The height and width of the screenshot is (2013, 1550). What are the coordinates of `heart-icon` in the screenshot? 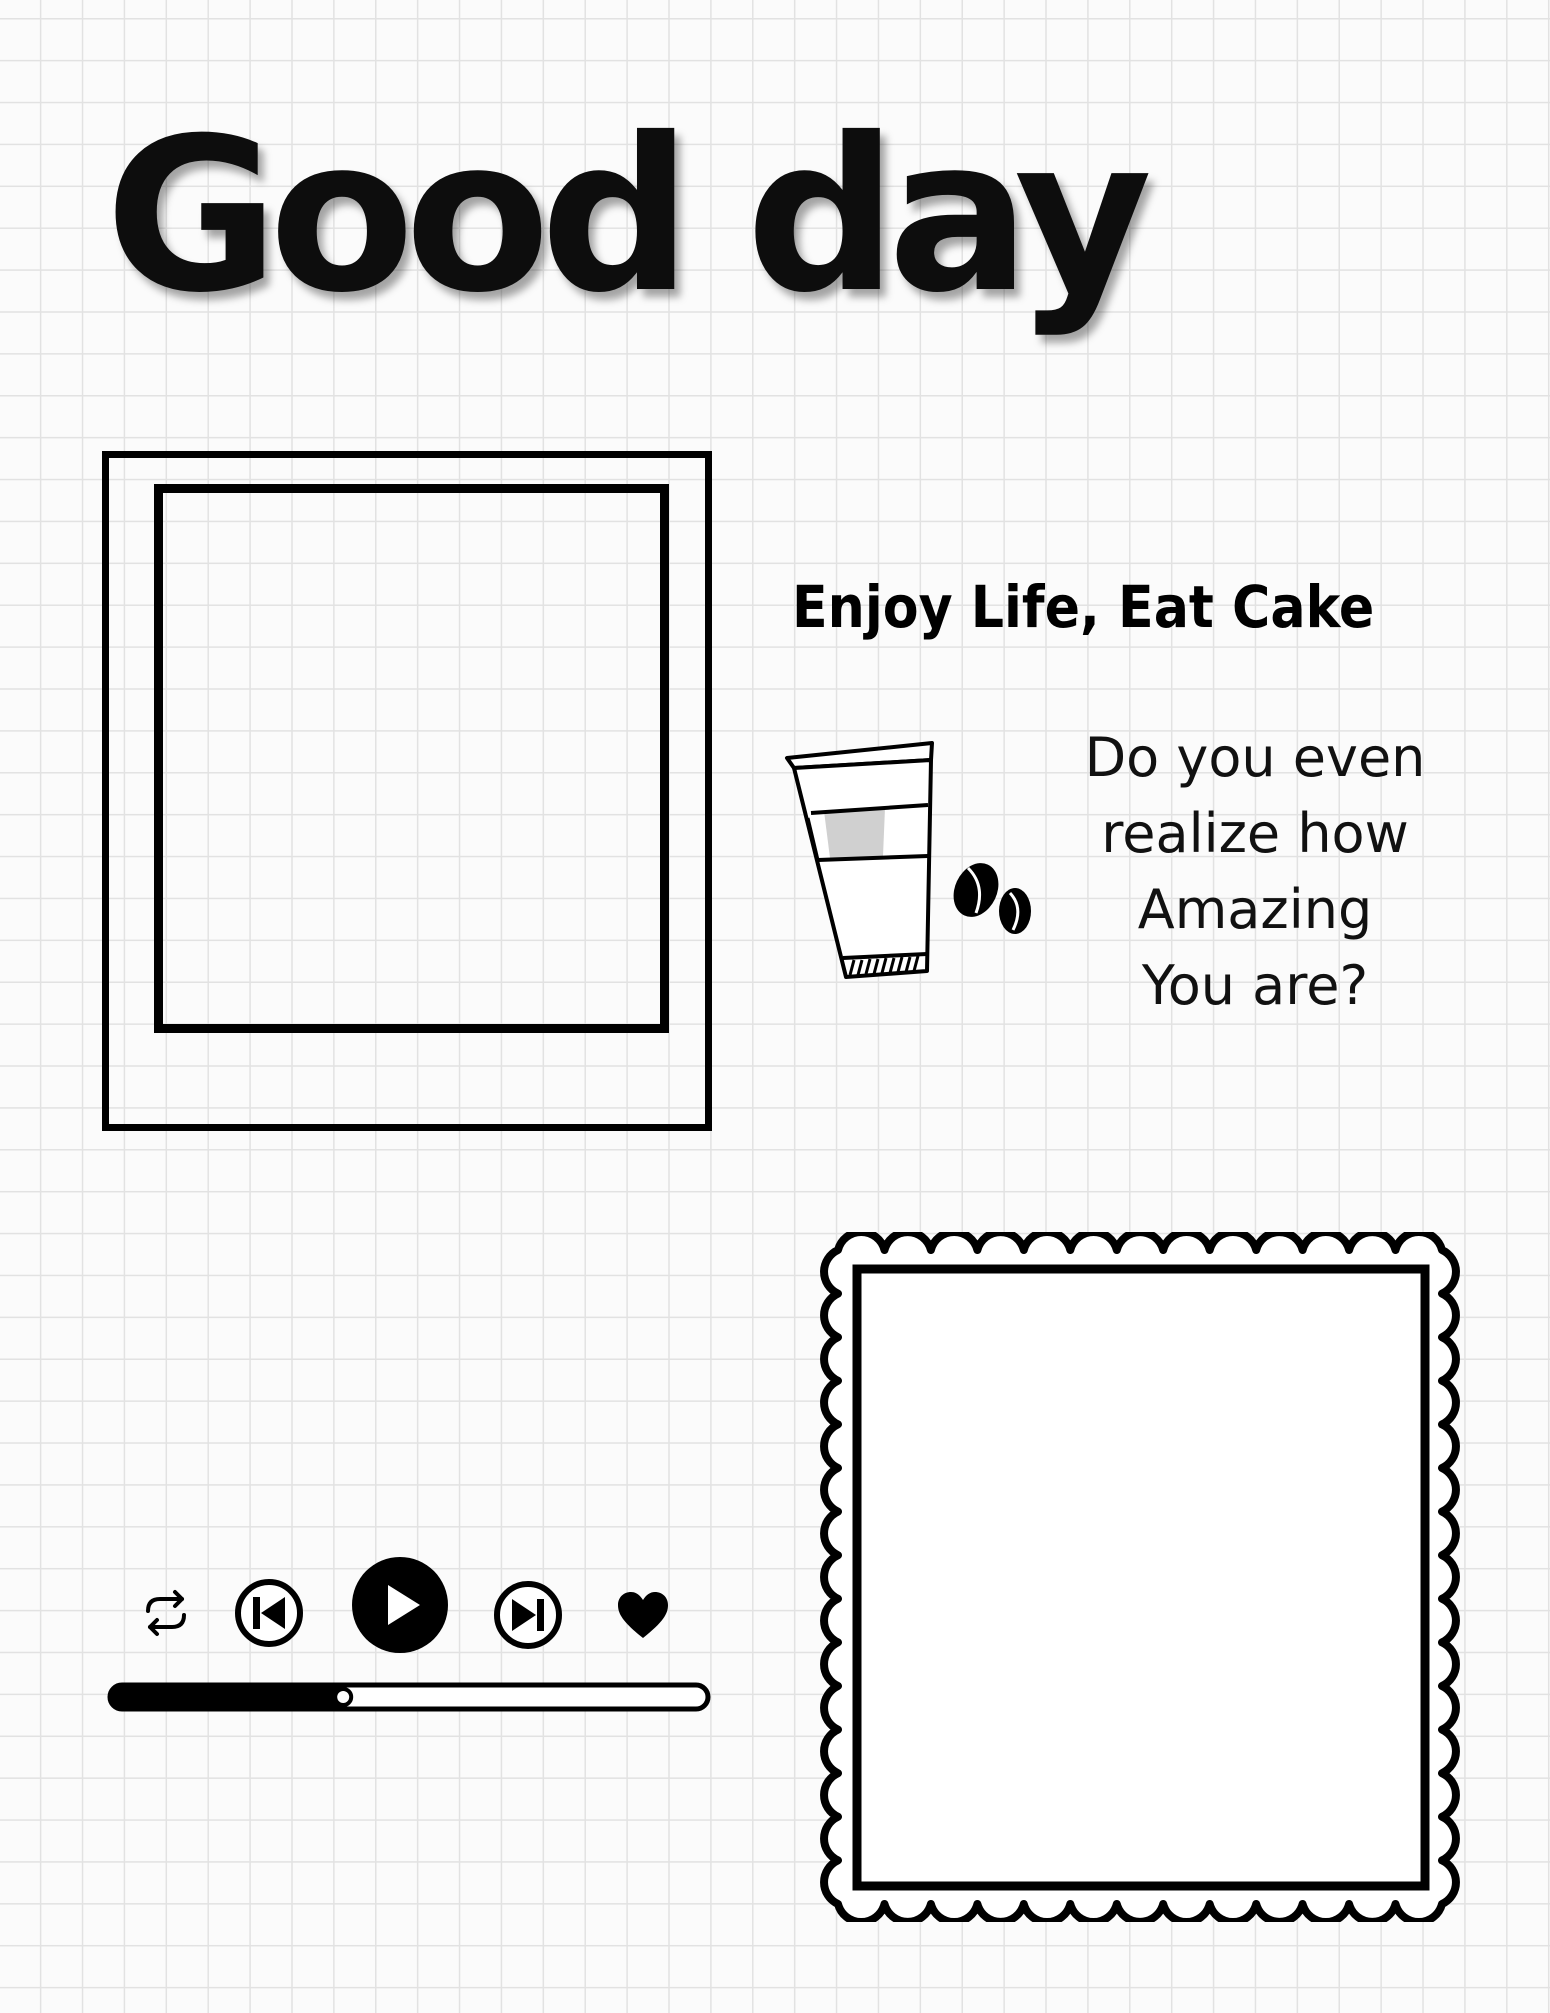 It's located at (643, 1616).